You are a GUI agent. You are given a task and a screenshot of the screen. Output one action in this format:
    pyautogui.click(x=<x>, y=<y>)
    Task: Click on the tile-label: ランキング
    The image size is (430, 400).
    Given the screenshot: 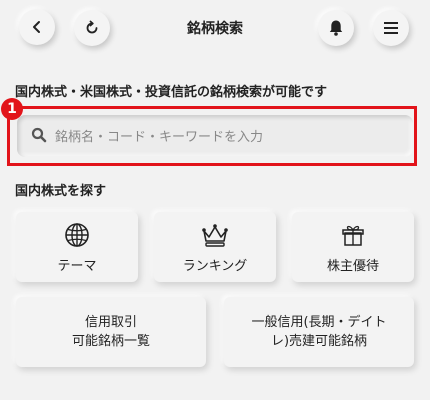 What is the action you would take?
    pyautogui.click(x=215, y=266)
    